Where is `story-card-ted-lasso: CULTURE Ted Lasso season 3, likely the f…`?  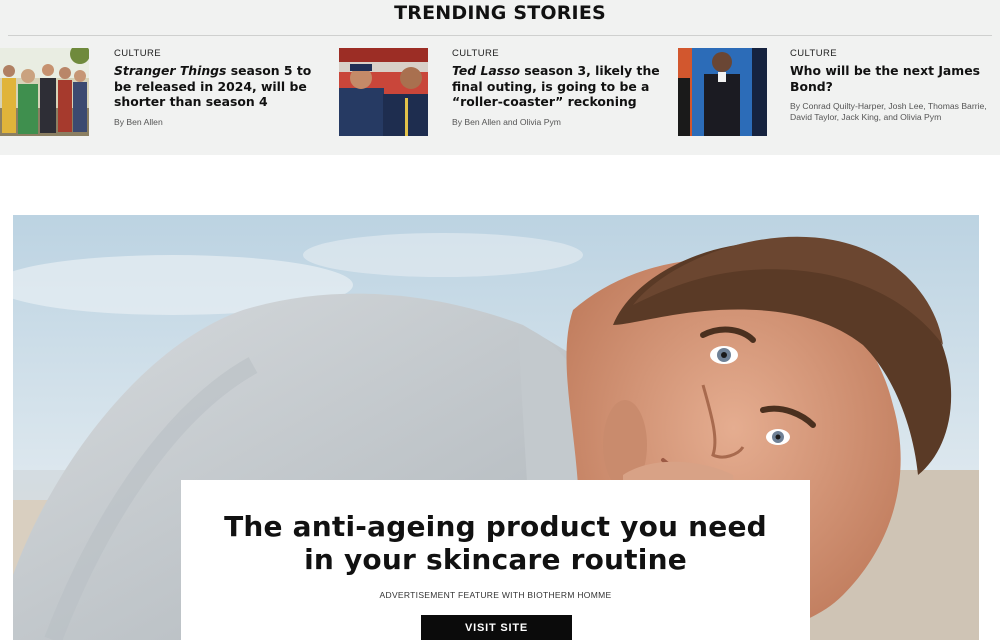
story-card-ted-lasso: CULTURE Ted Lasso season 3, likely the f… is located at coordinates (504, 93).